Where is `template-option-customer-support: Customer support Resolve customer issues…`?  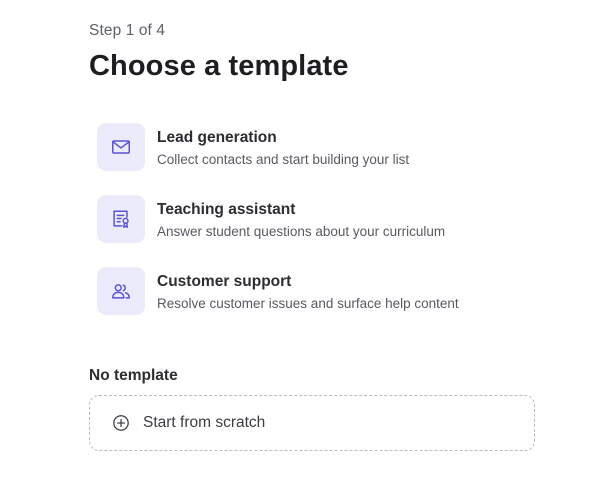 template-option-customer-support: Customer support Resolve customer issues… is located at coordinates (317, 291).